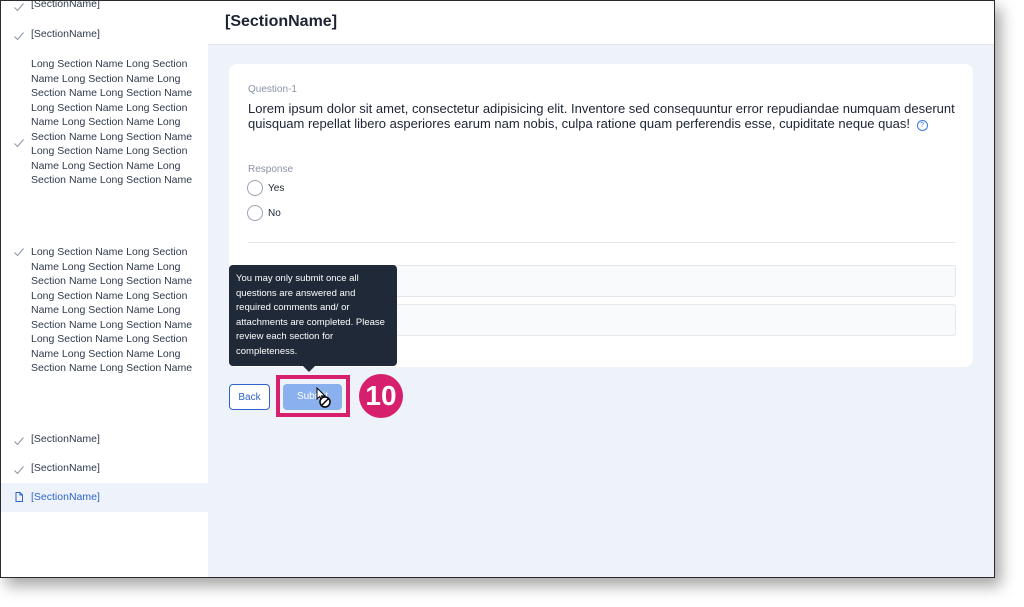 The image size is (1024, 607). I want to click on sidebar-item-section-2: [SectionName], so click(104, 35).